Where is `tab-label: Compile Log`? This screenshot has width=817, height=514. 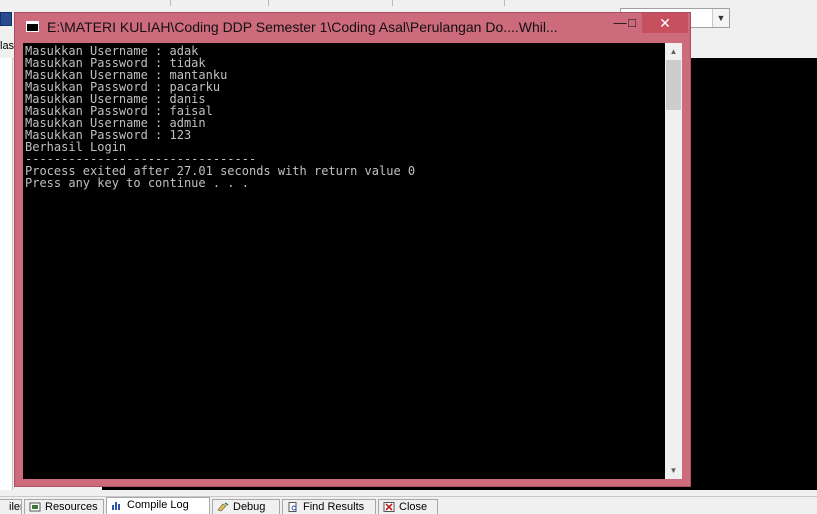 tab-label: Compile Log is located at coordinates (158, 505).